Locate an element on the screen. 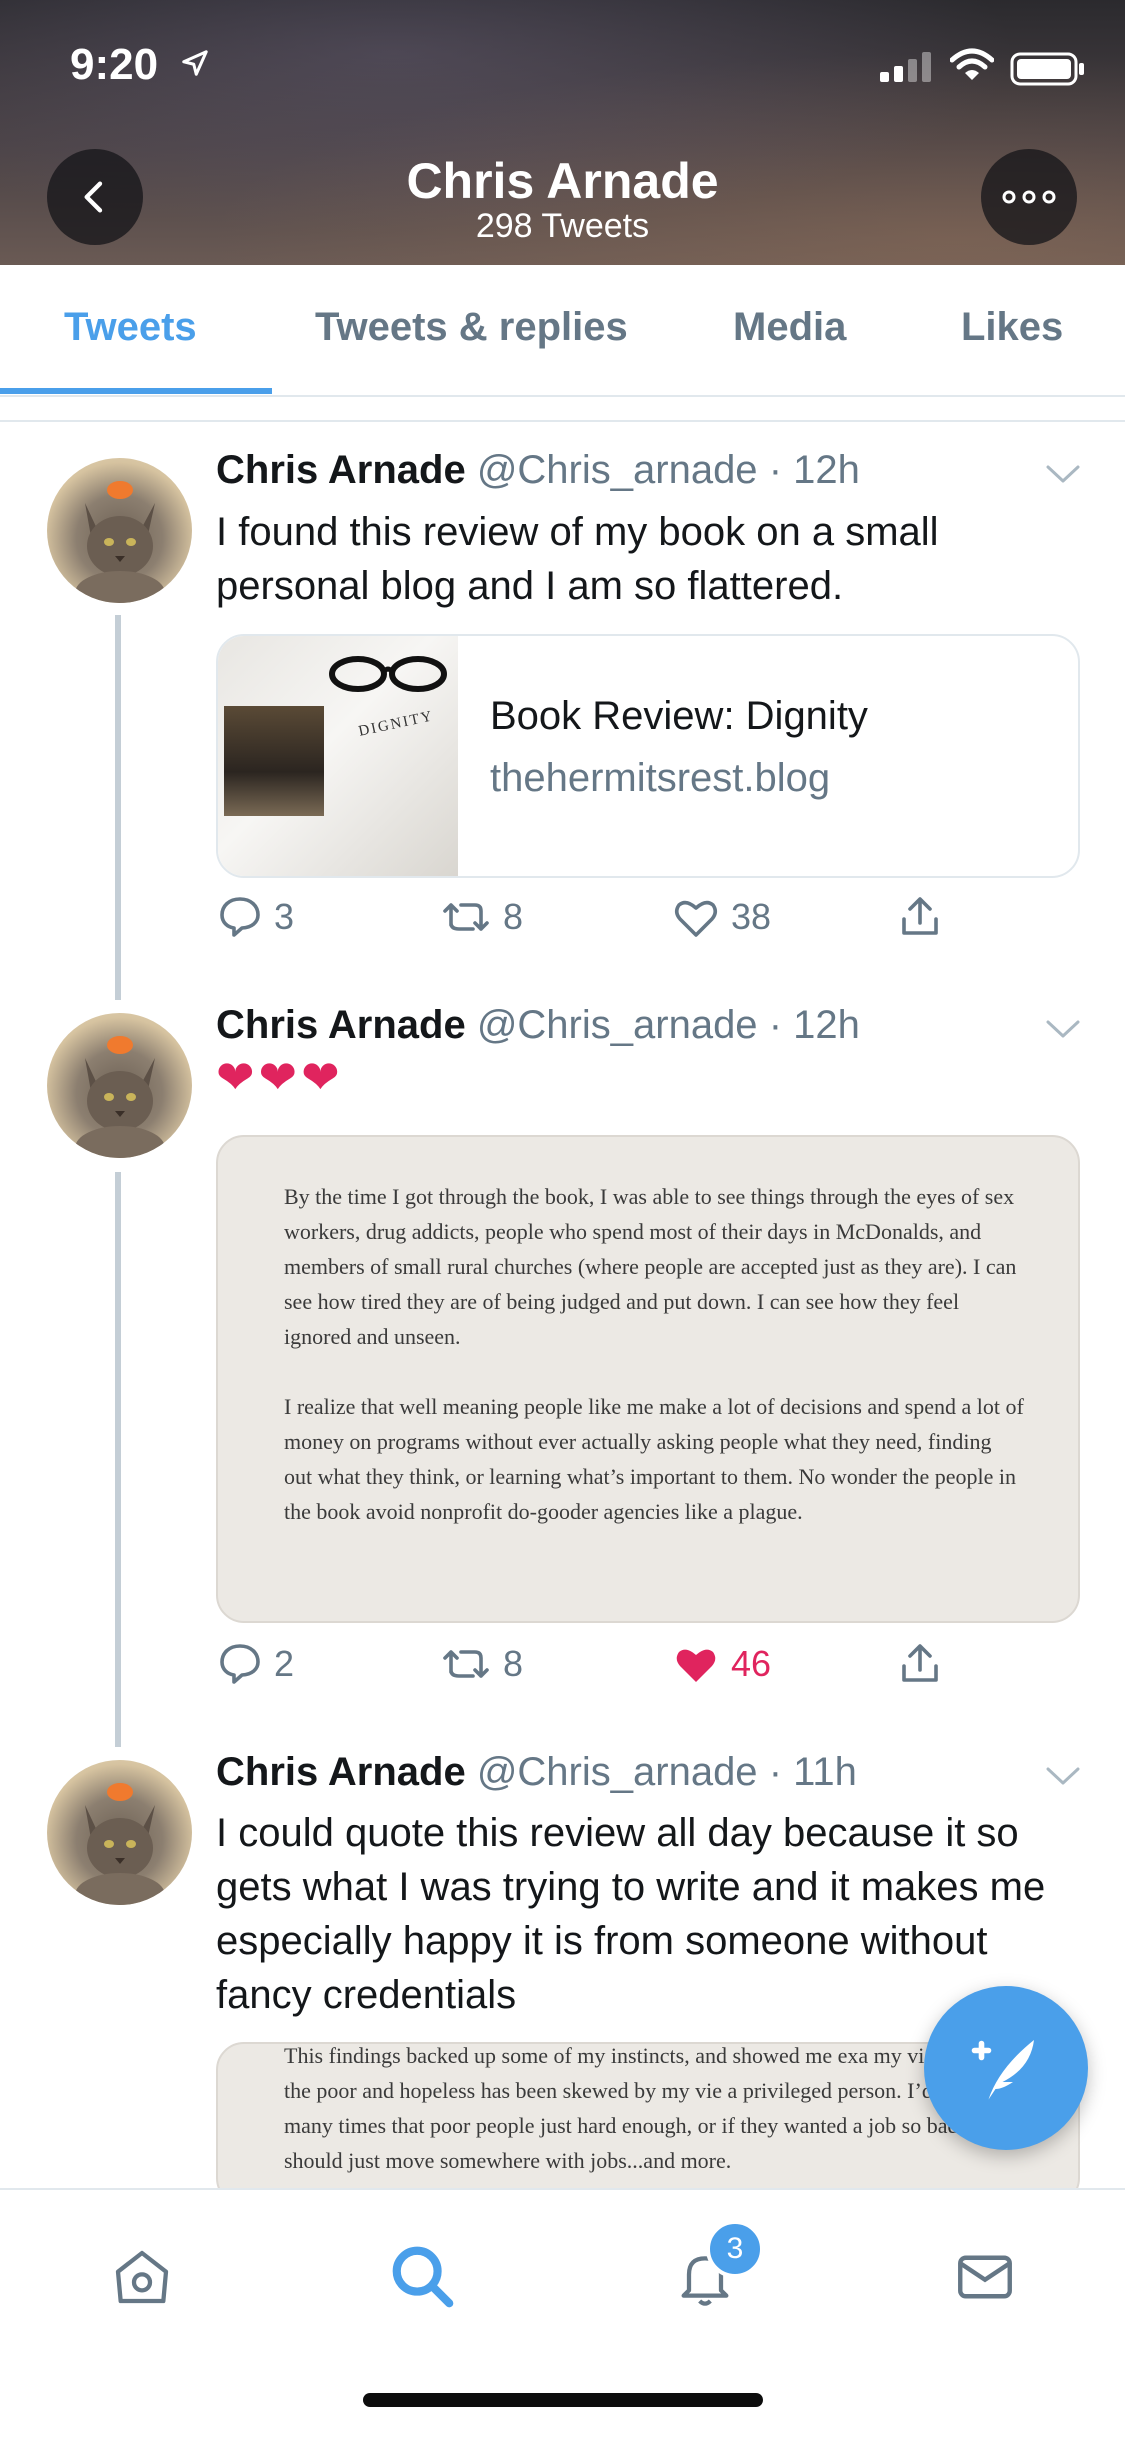  glasses-icon is located at coordinates (388, 674).